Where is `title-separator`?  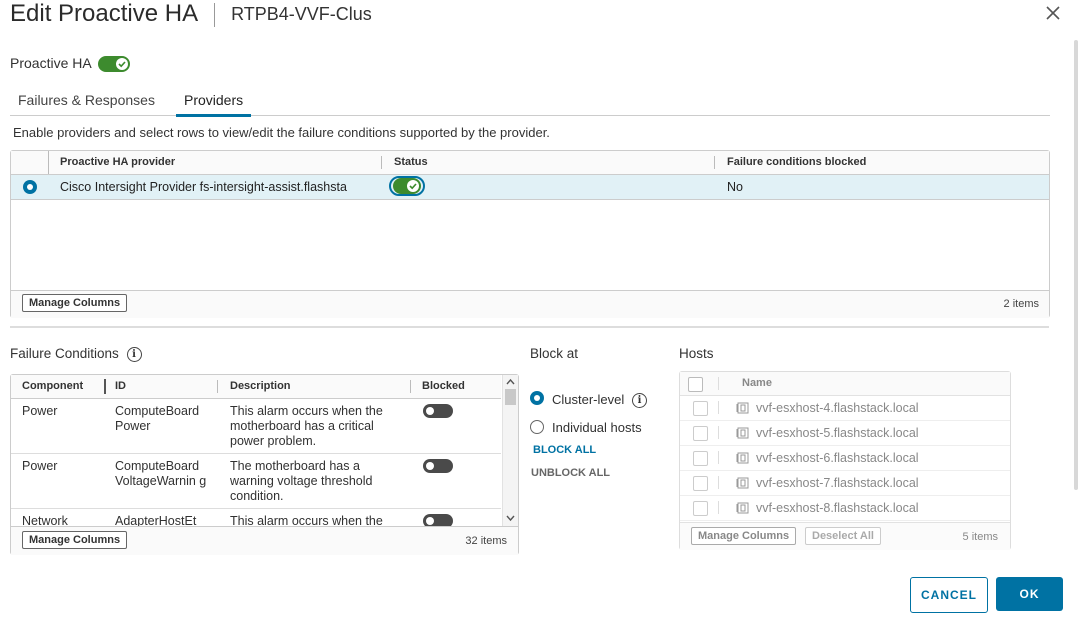
title-separator is located at coordinates (215, 14).